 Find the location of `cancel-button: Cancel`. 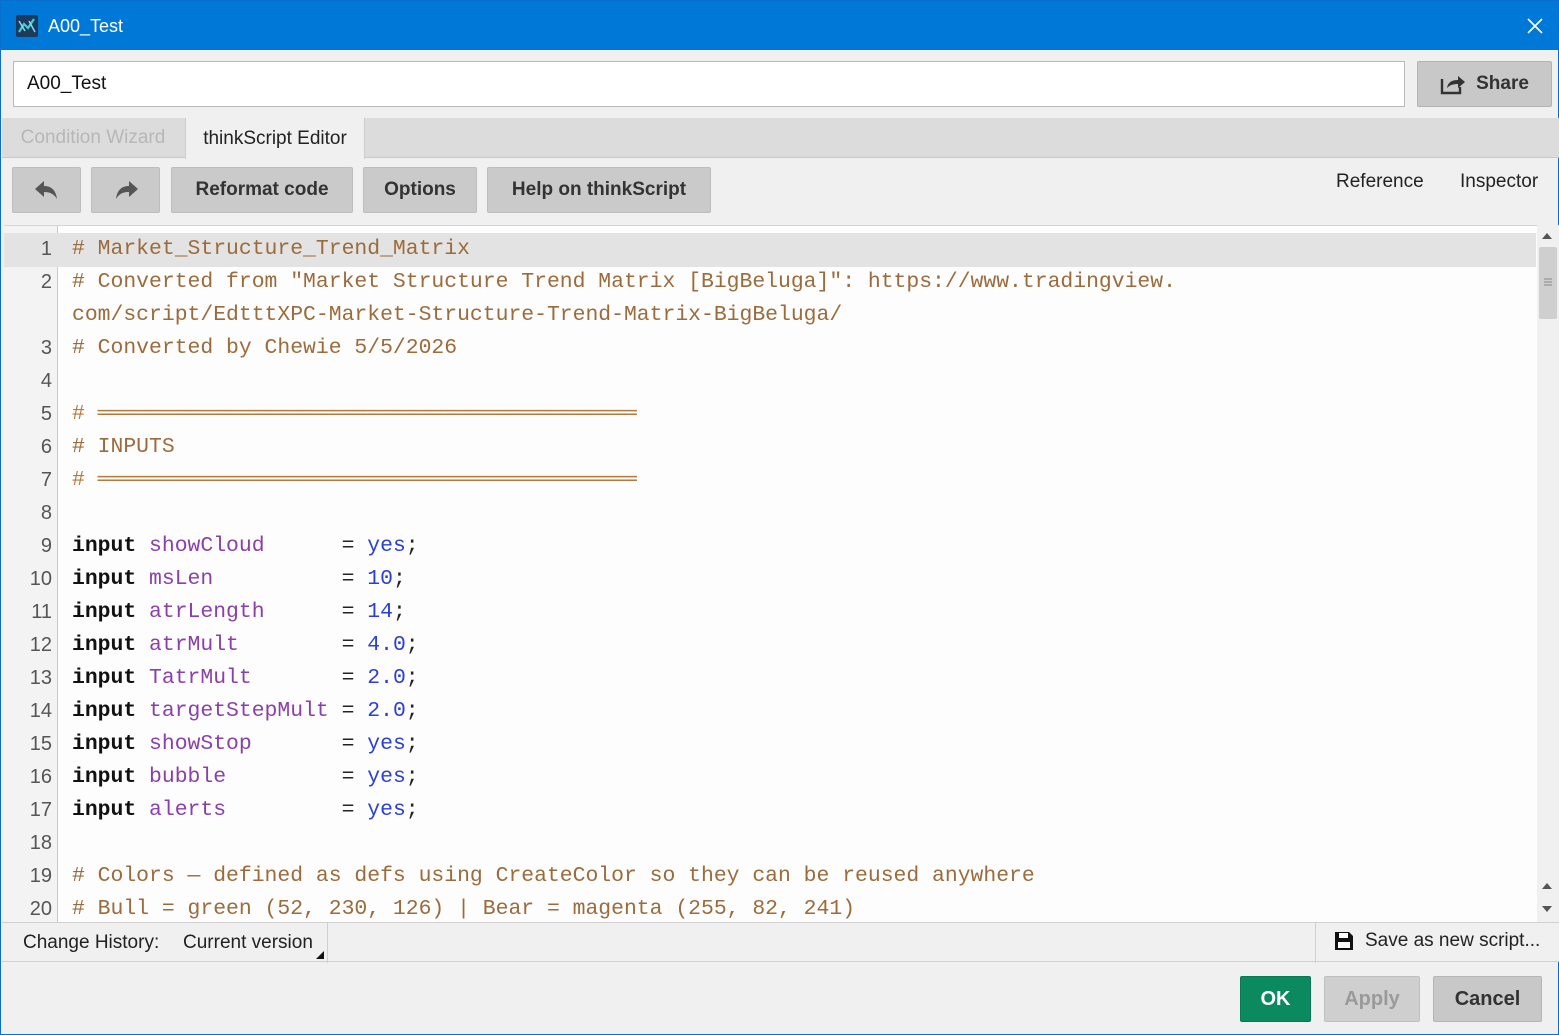

cancel-button: Cancel is located at coordinates (1487, 999).